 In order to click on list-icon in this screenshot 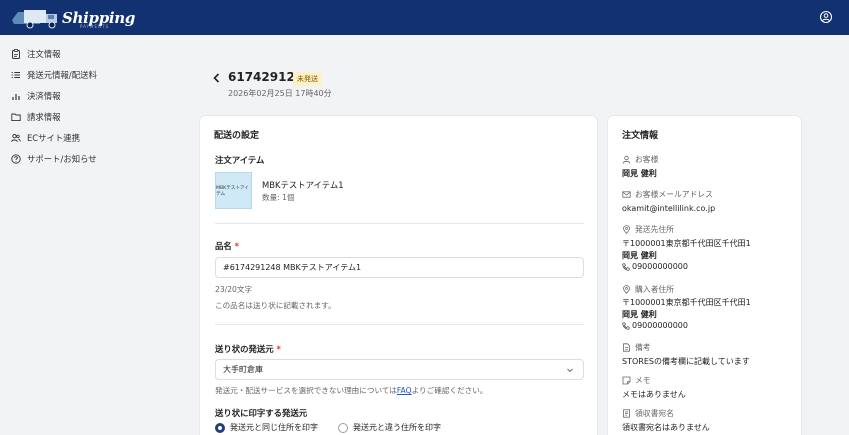, I will do `click(15, 75)`.